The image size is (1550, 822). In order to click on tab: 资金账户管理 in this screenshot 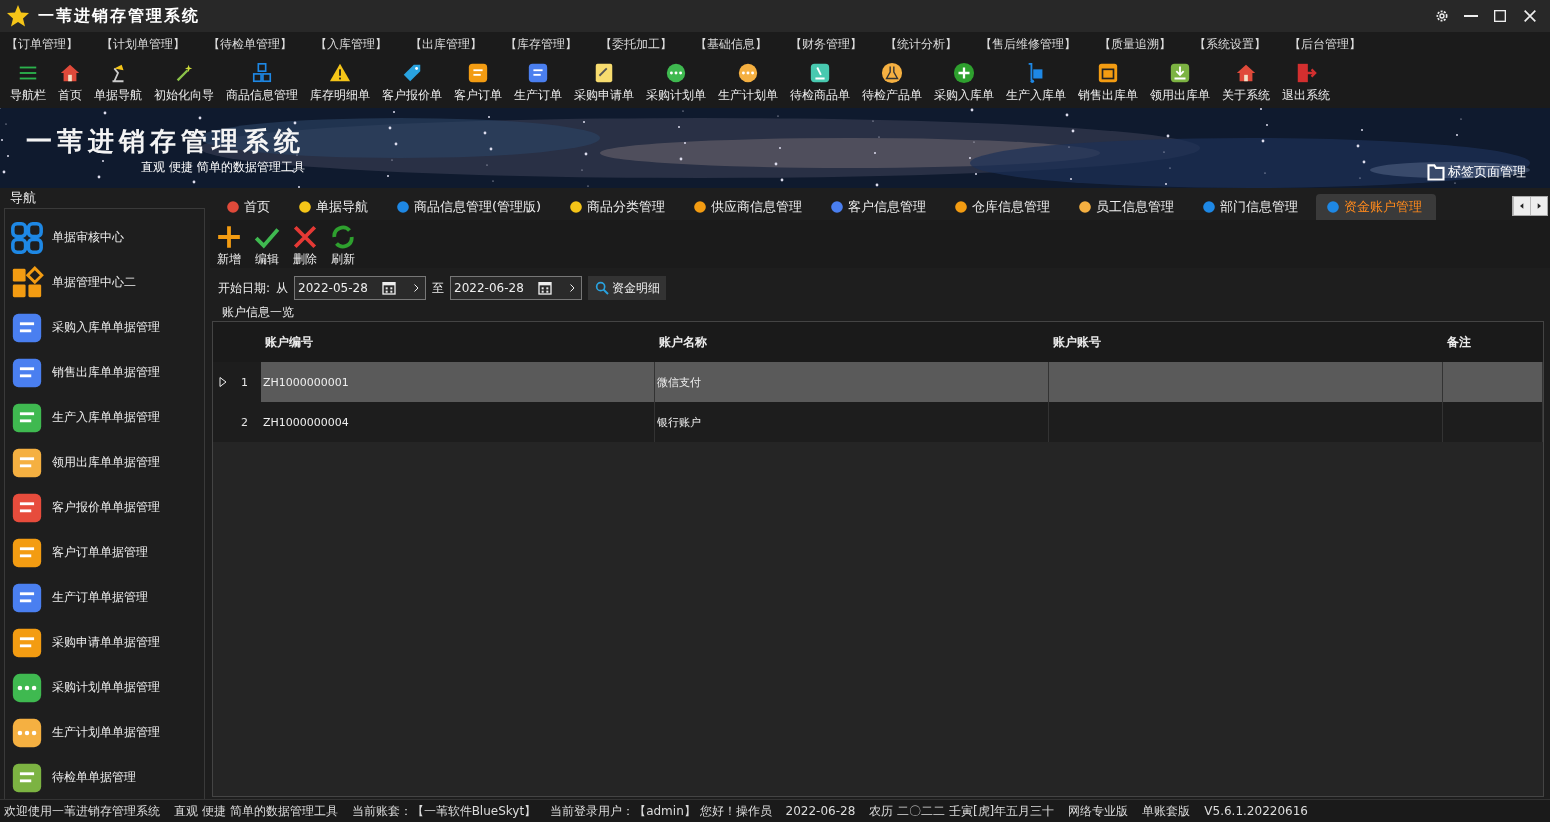, I will do `click(1376, 207)`.